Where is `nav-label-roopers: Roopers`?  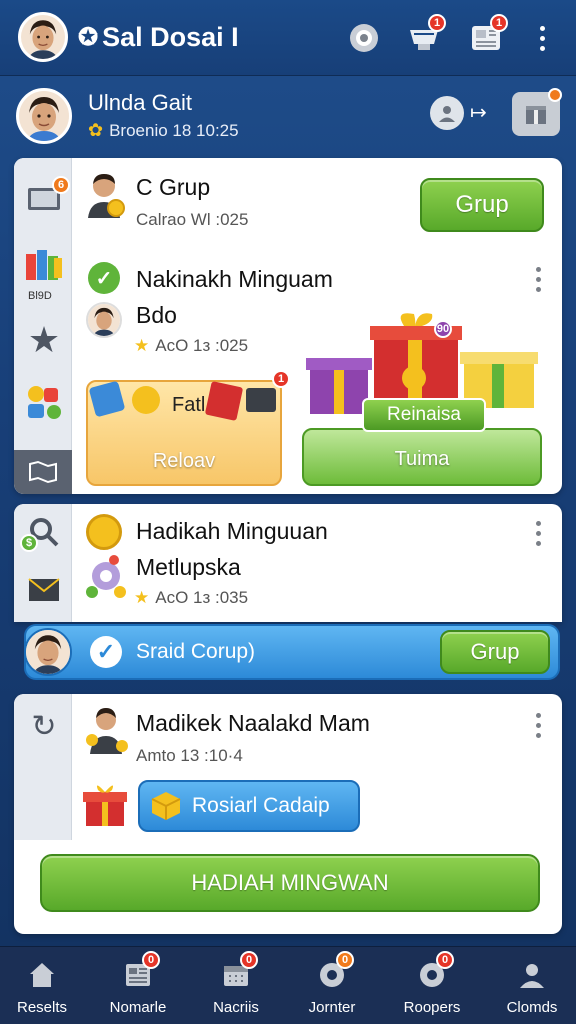
nav-label-roopers: Roopers is located at coordinates (432, 1007).